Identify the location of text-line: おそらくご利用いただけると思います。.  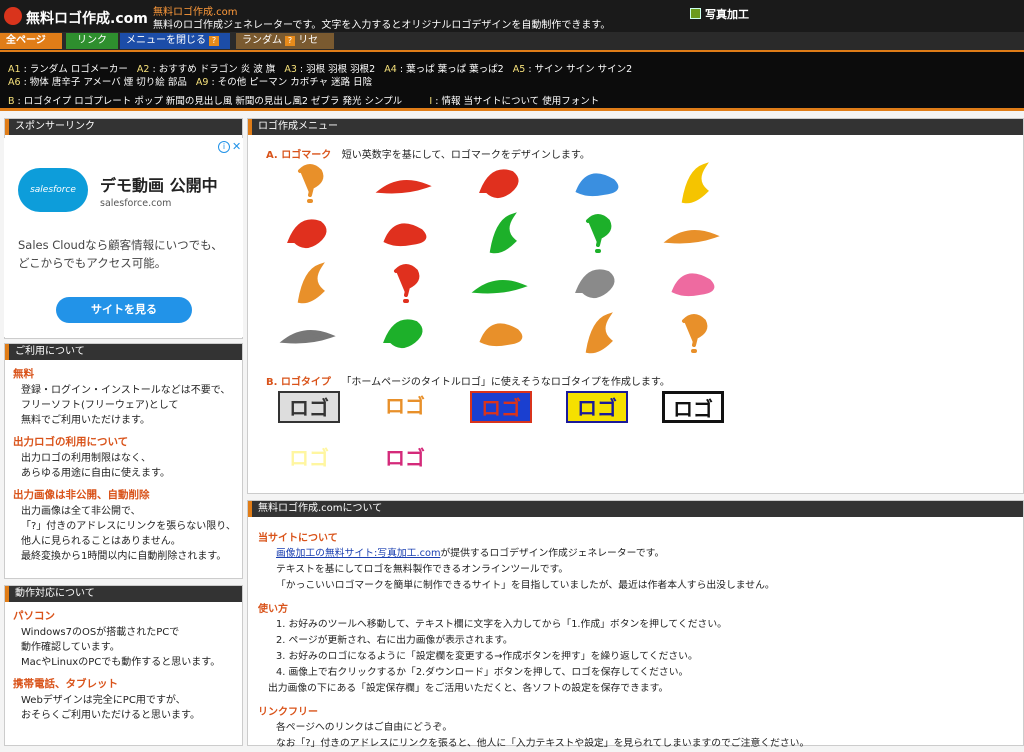
(110, 715).